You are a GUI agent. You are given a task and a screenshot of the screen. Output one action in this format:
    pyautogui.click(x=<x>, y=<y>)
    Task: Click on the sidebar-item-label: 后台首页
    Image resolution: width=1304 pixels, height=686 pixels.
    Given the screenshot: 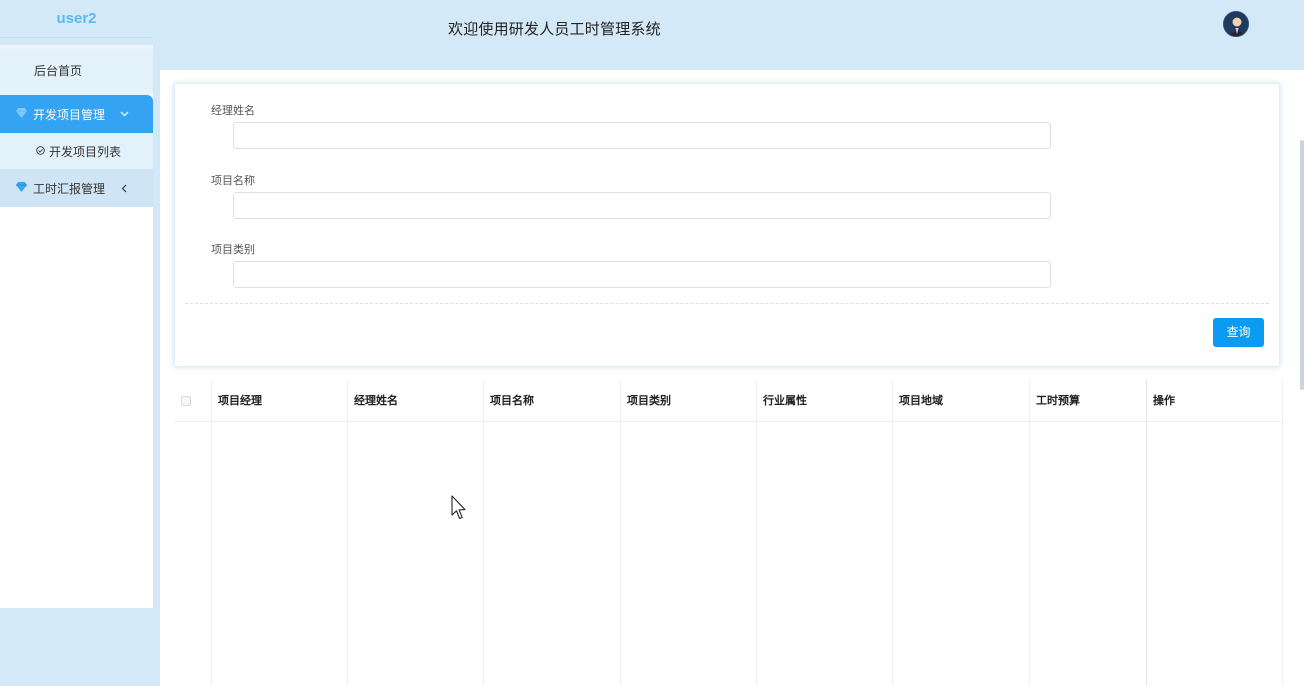 What is the action you would take?
    pyautogui.click(x=58, y=70)
    